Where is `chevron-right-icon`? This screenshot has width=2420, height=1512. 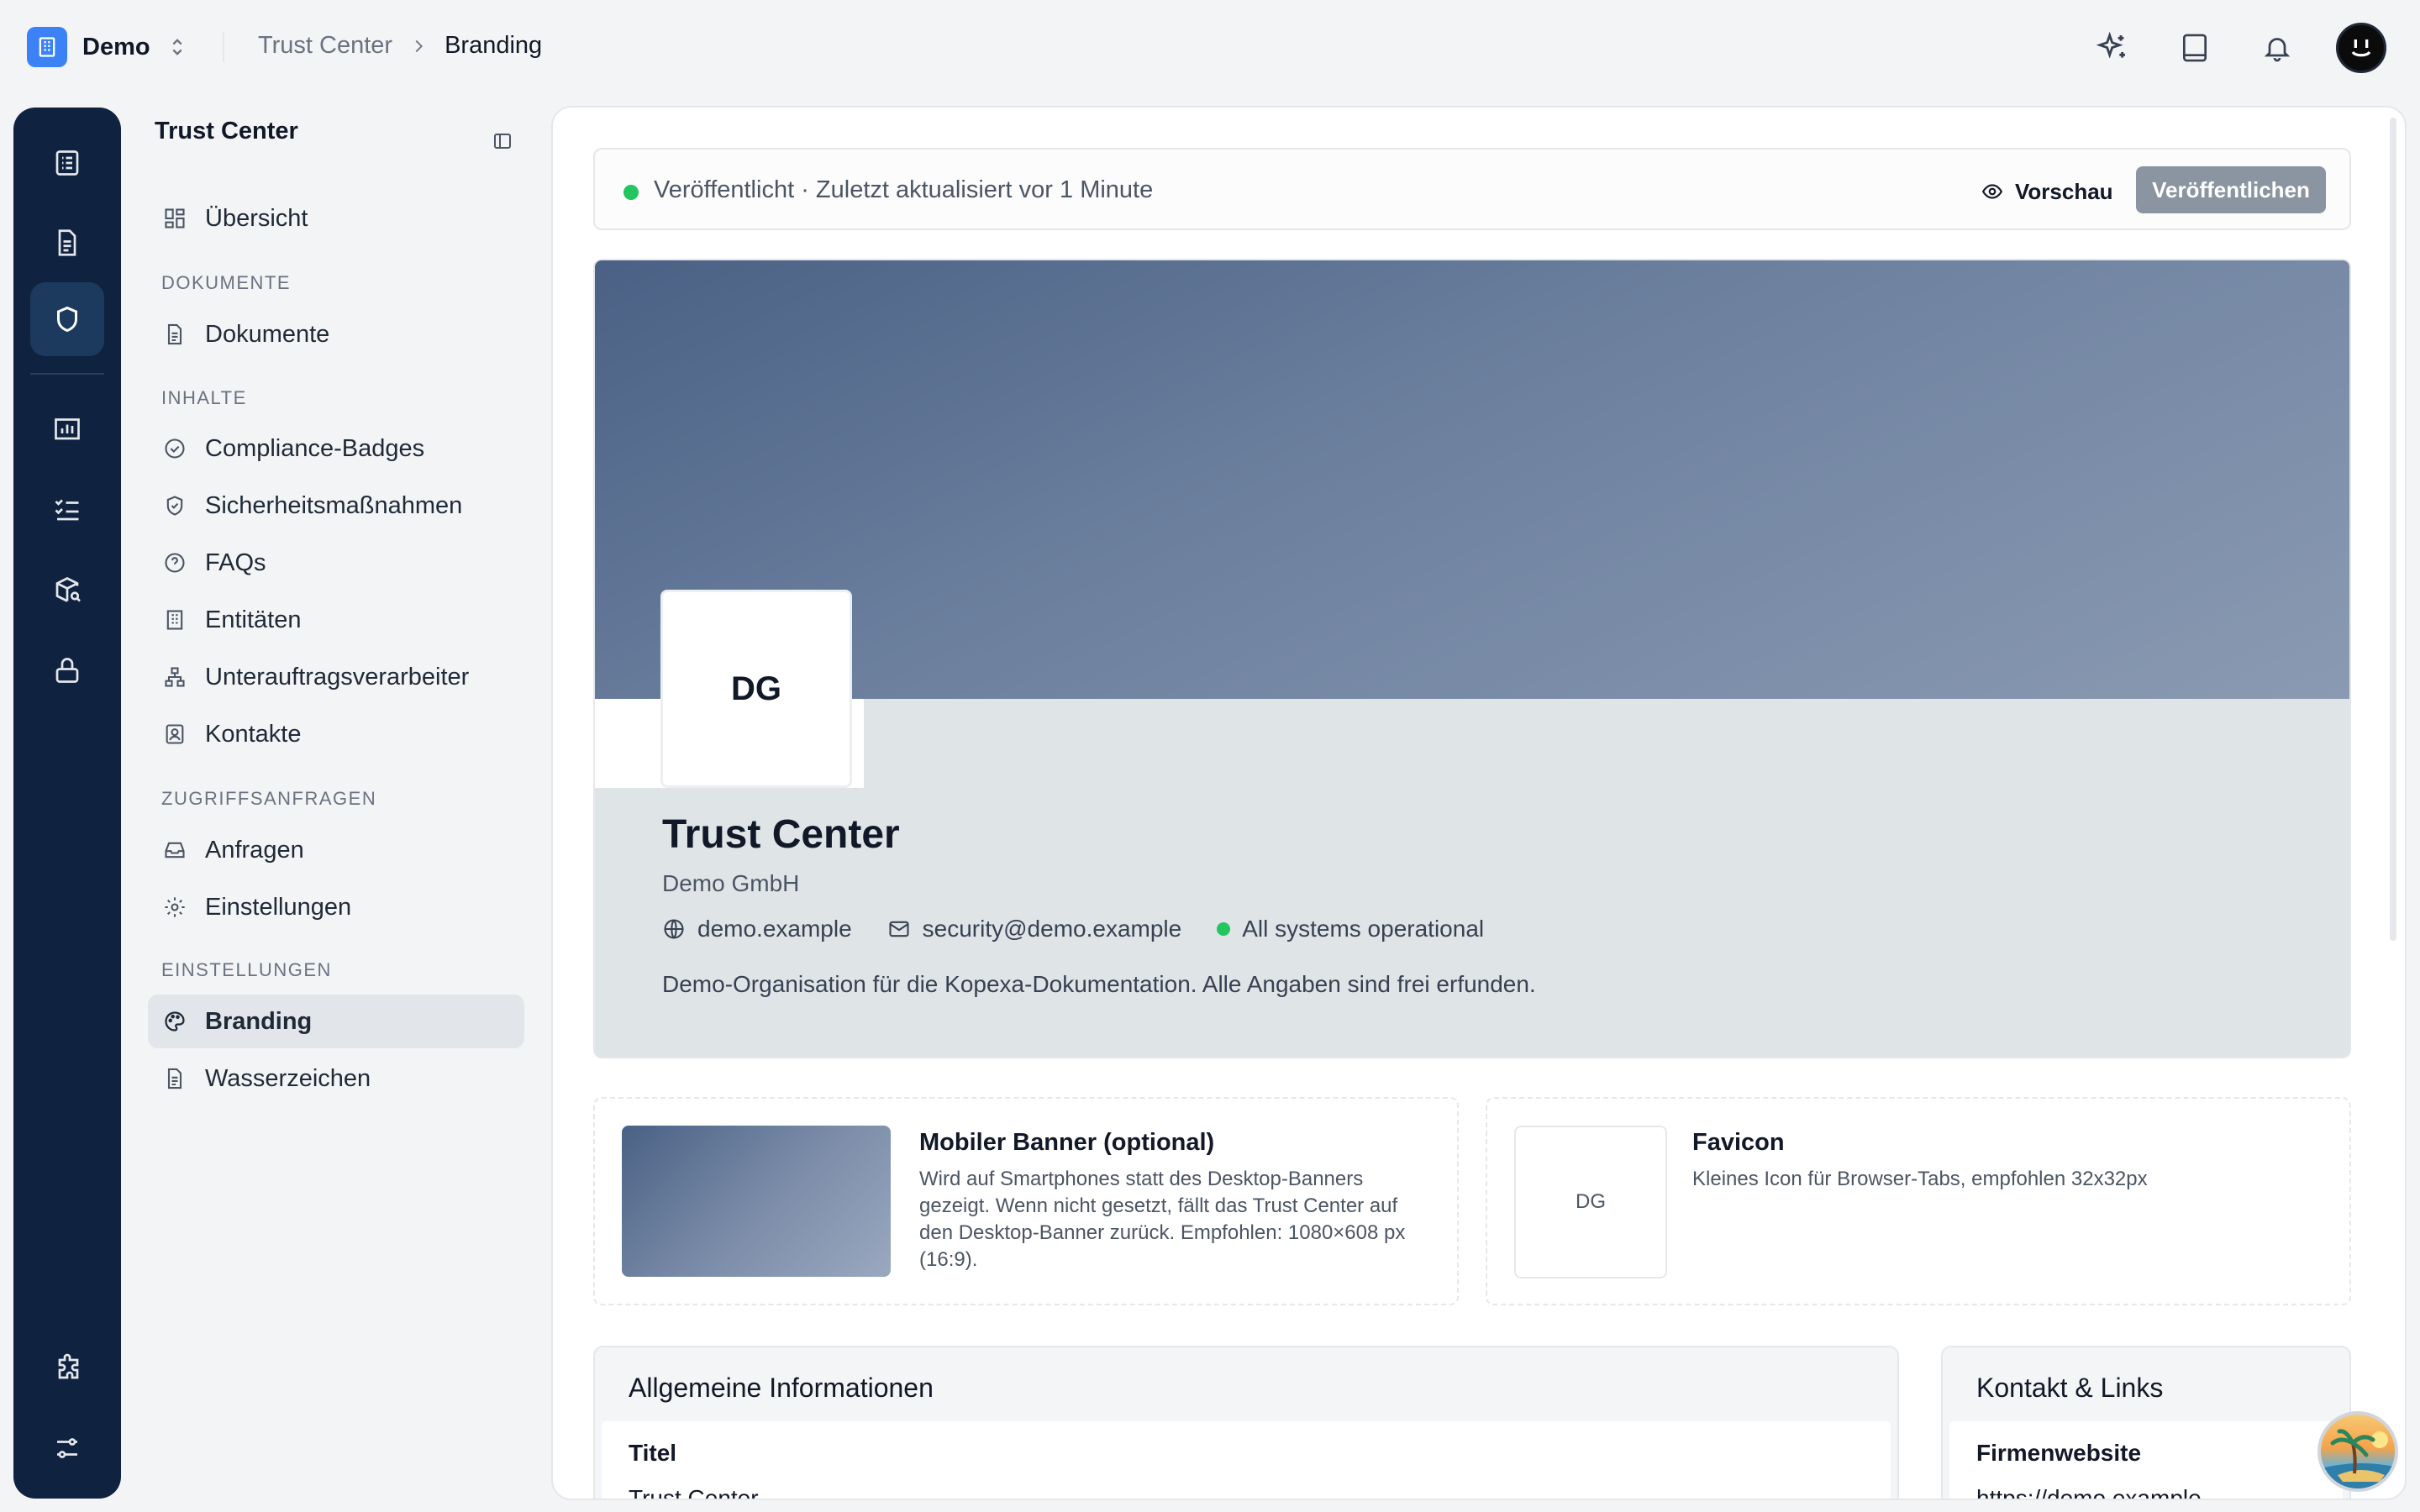
chevron-right-icon is located at coordinates (420, 45).